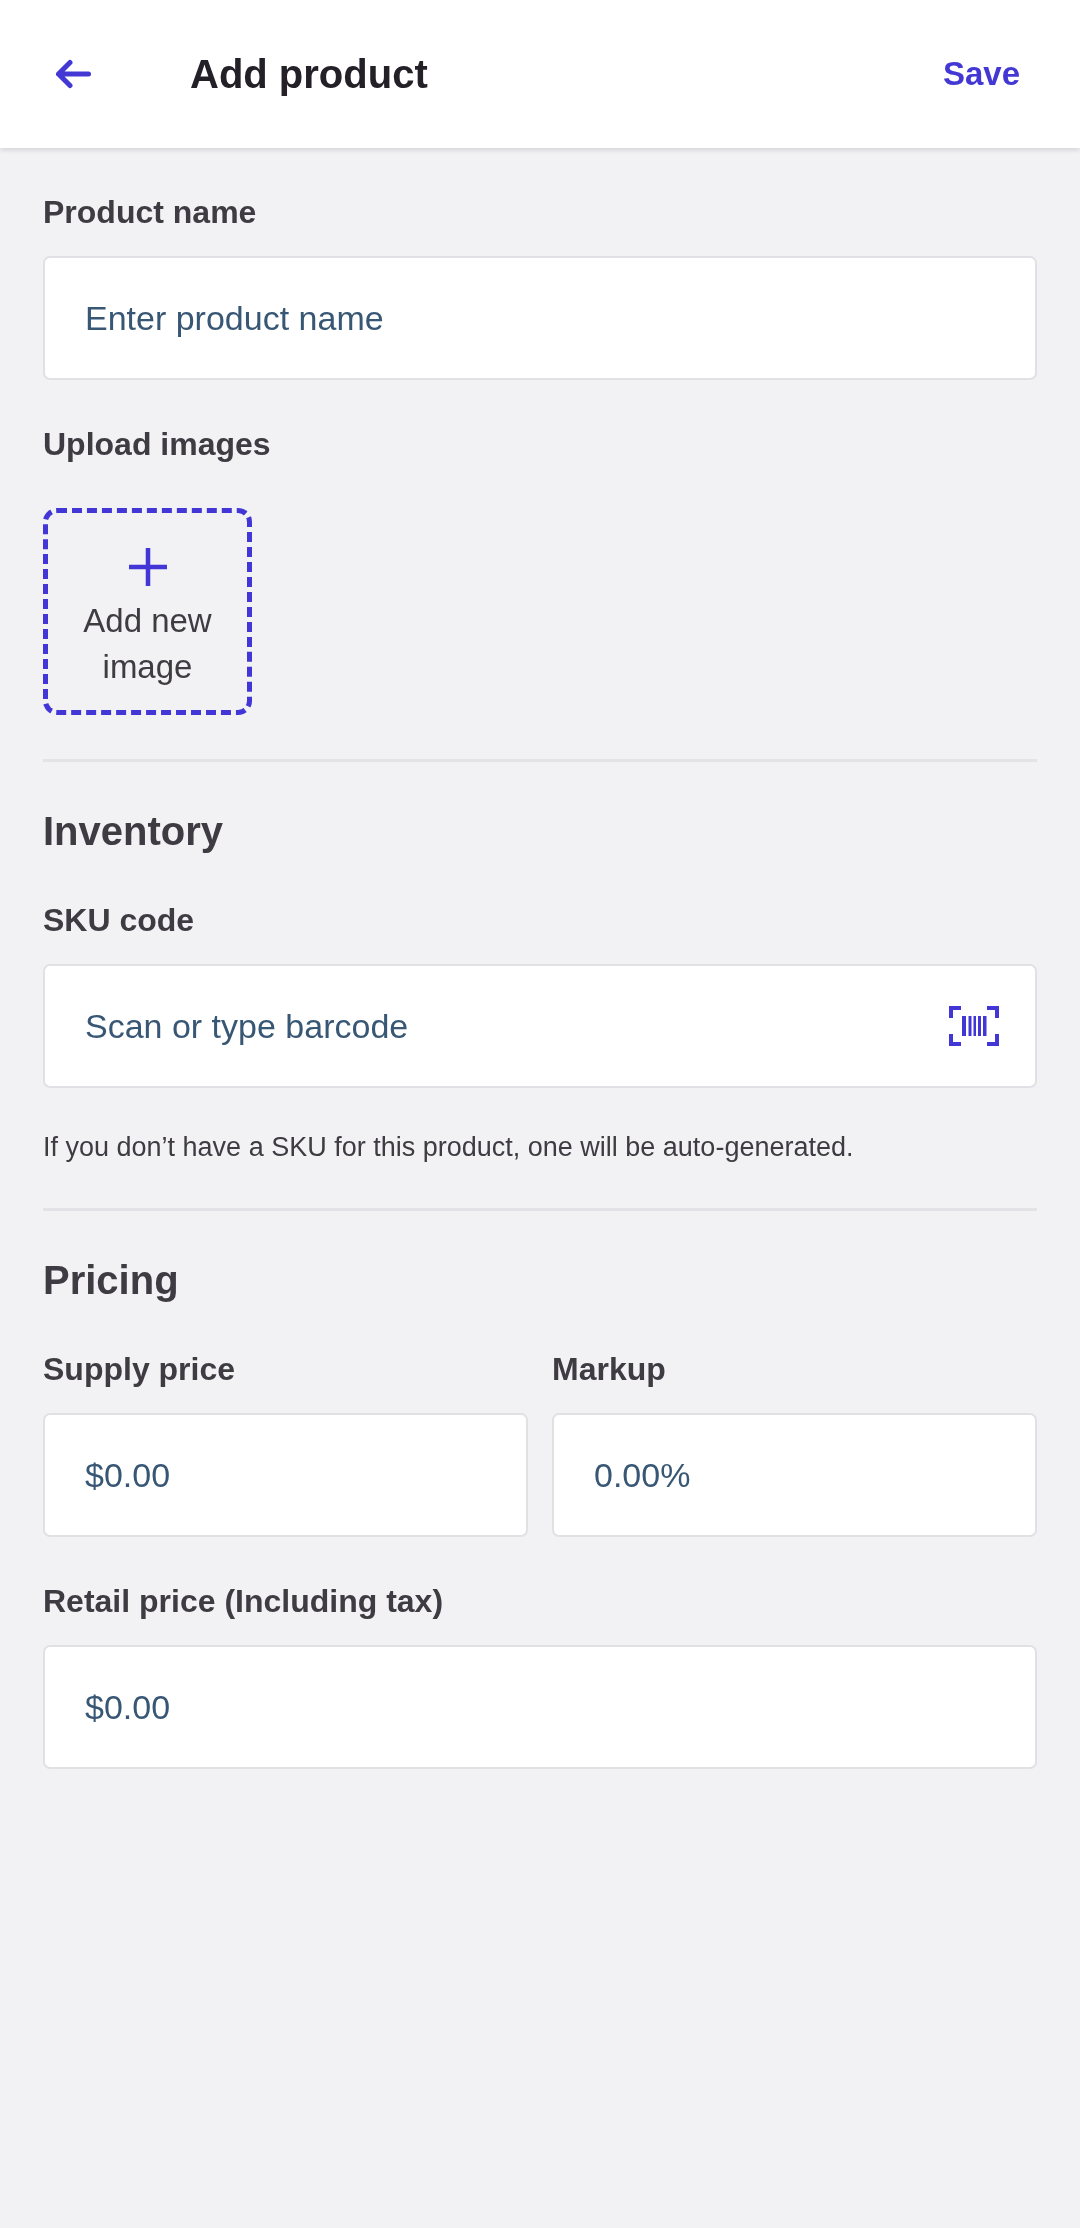 The width and height of the screenshot is (1080, 2228). I want to click on add-image-button: Add new image, so click(147, 611).